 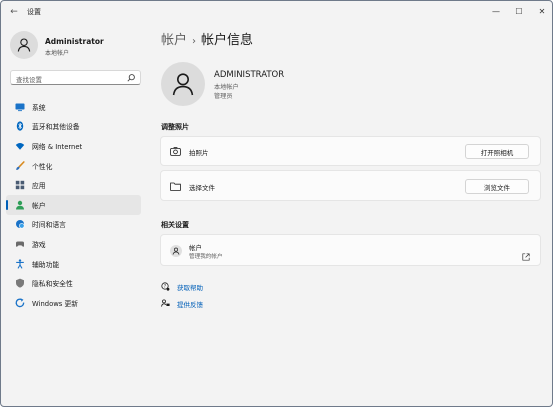 What do you see at coordinates (39, 205) in the screenshot?
I see `sidebar-item-label: 帐户` at bounding box center [39, 205].